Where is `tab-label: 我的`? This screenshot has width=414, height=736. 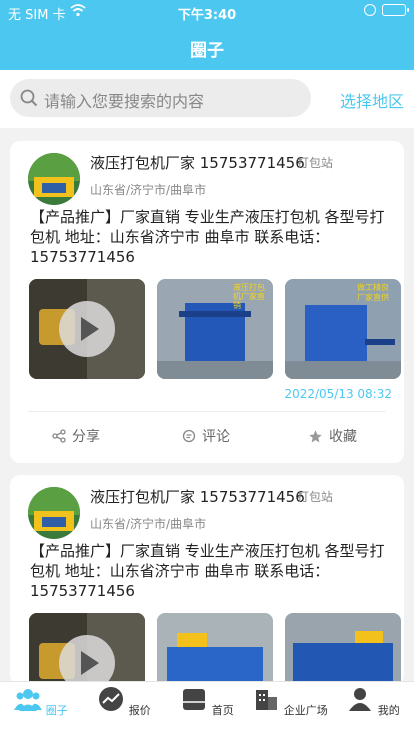 tab-label: 我的 is located at coordinates (388, 710).